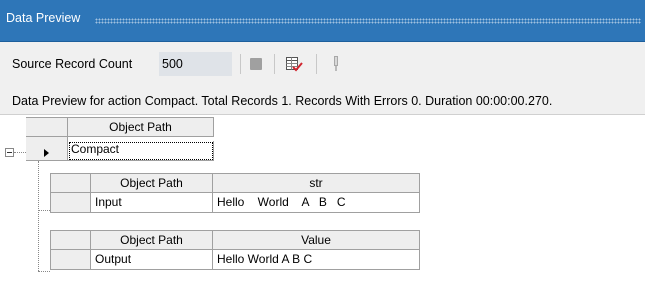  What do you see at coordinates (46, 153) in the screenshot?
I see `current-row-indicator-icon` at bounding box center [46, 153].